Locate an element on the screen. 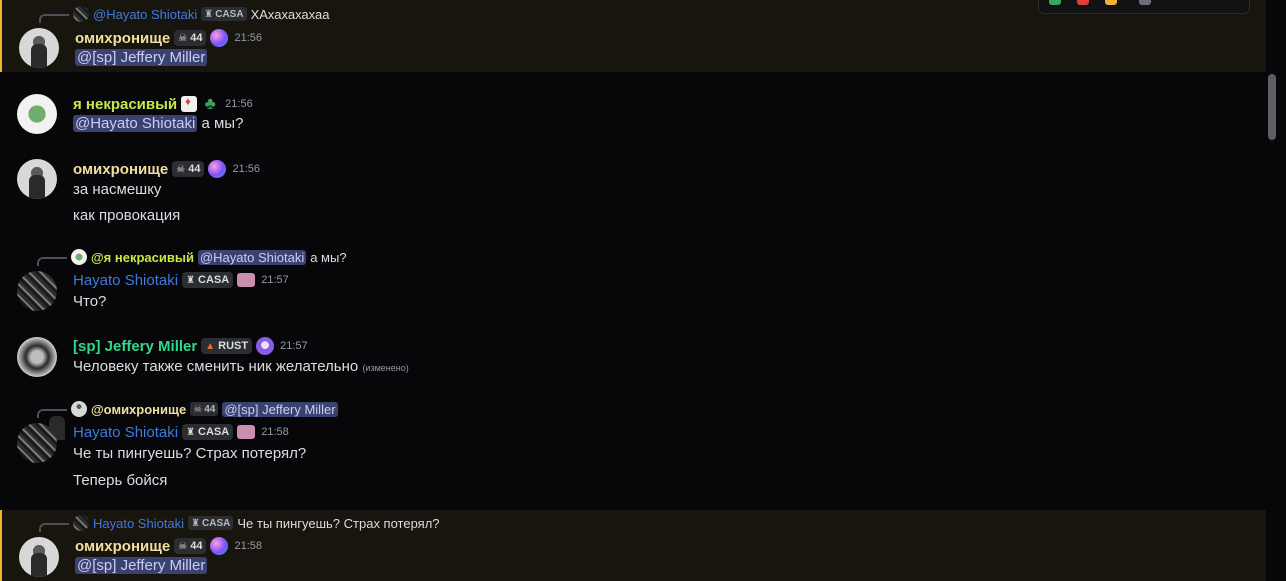  reply-mention: @[sp] Jeffery Miller is located at coordinates (280, 409).